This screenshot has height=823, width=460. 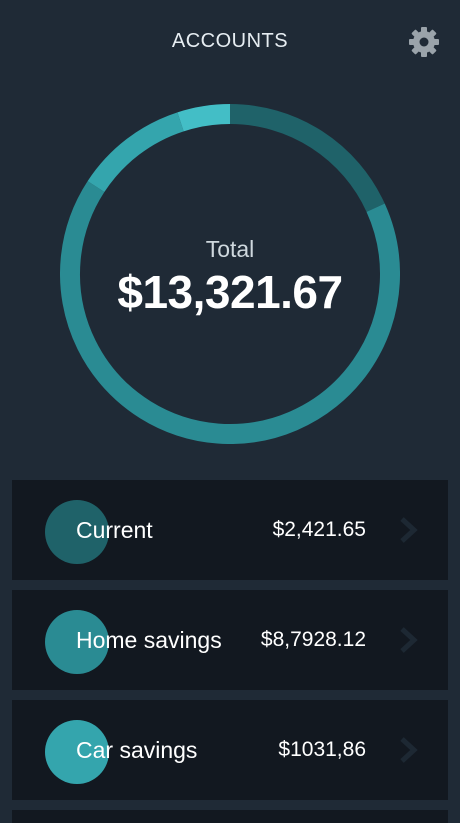 What do you see at coordinates (230, 248) in the screenshot?
I see `total-label: Total` at bounding box center [230, 248].